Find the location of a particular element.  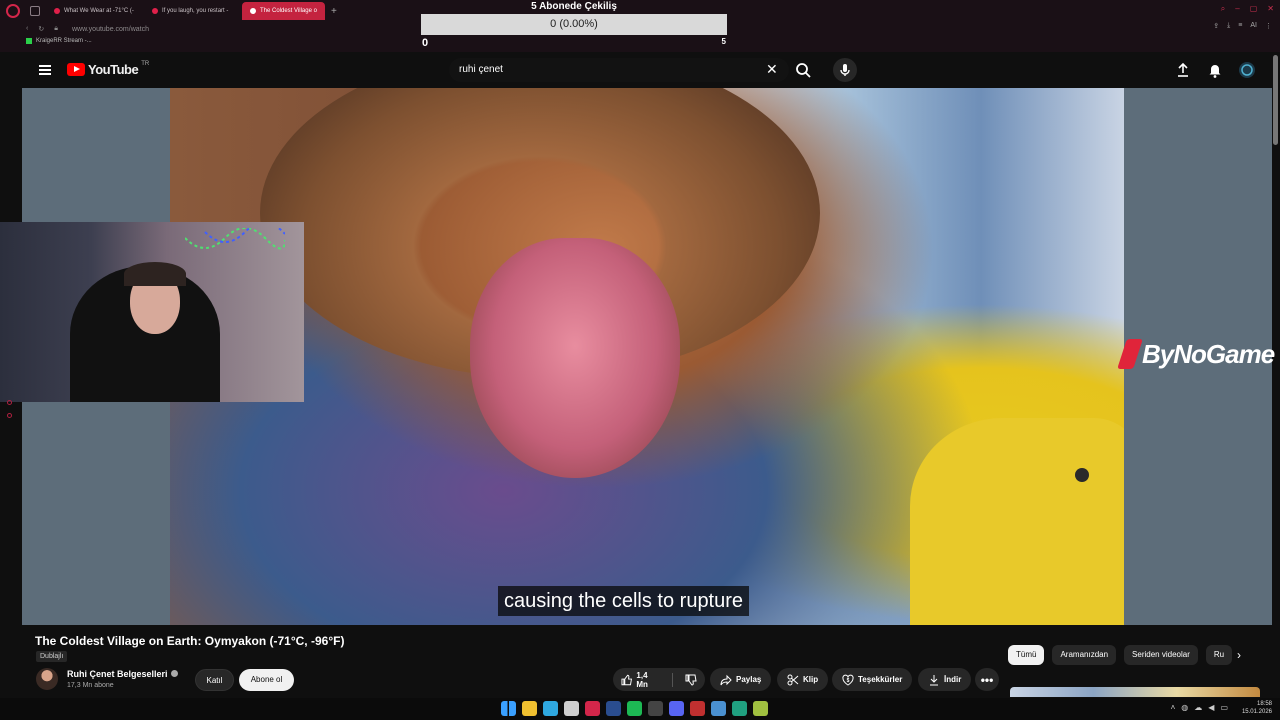

download-button: İndir is located at coordinates (945, 679).